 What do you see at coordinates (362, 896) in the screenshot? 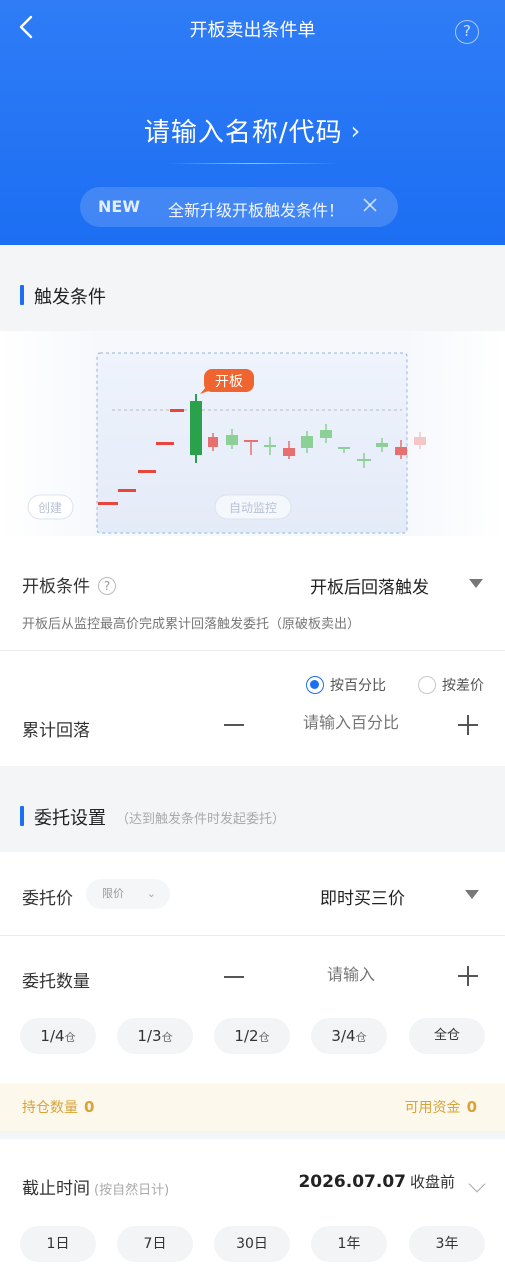
I see `order-price-select: 即时买三价` at bounding box center [362, 896].